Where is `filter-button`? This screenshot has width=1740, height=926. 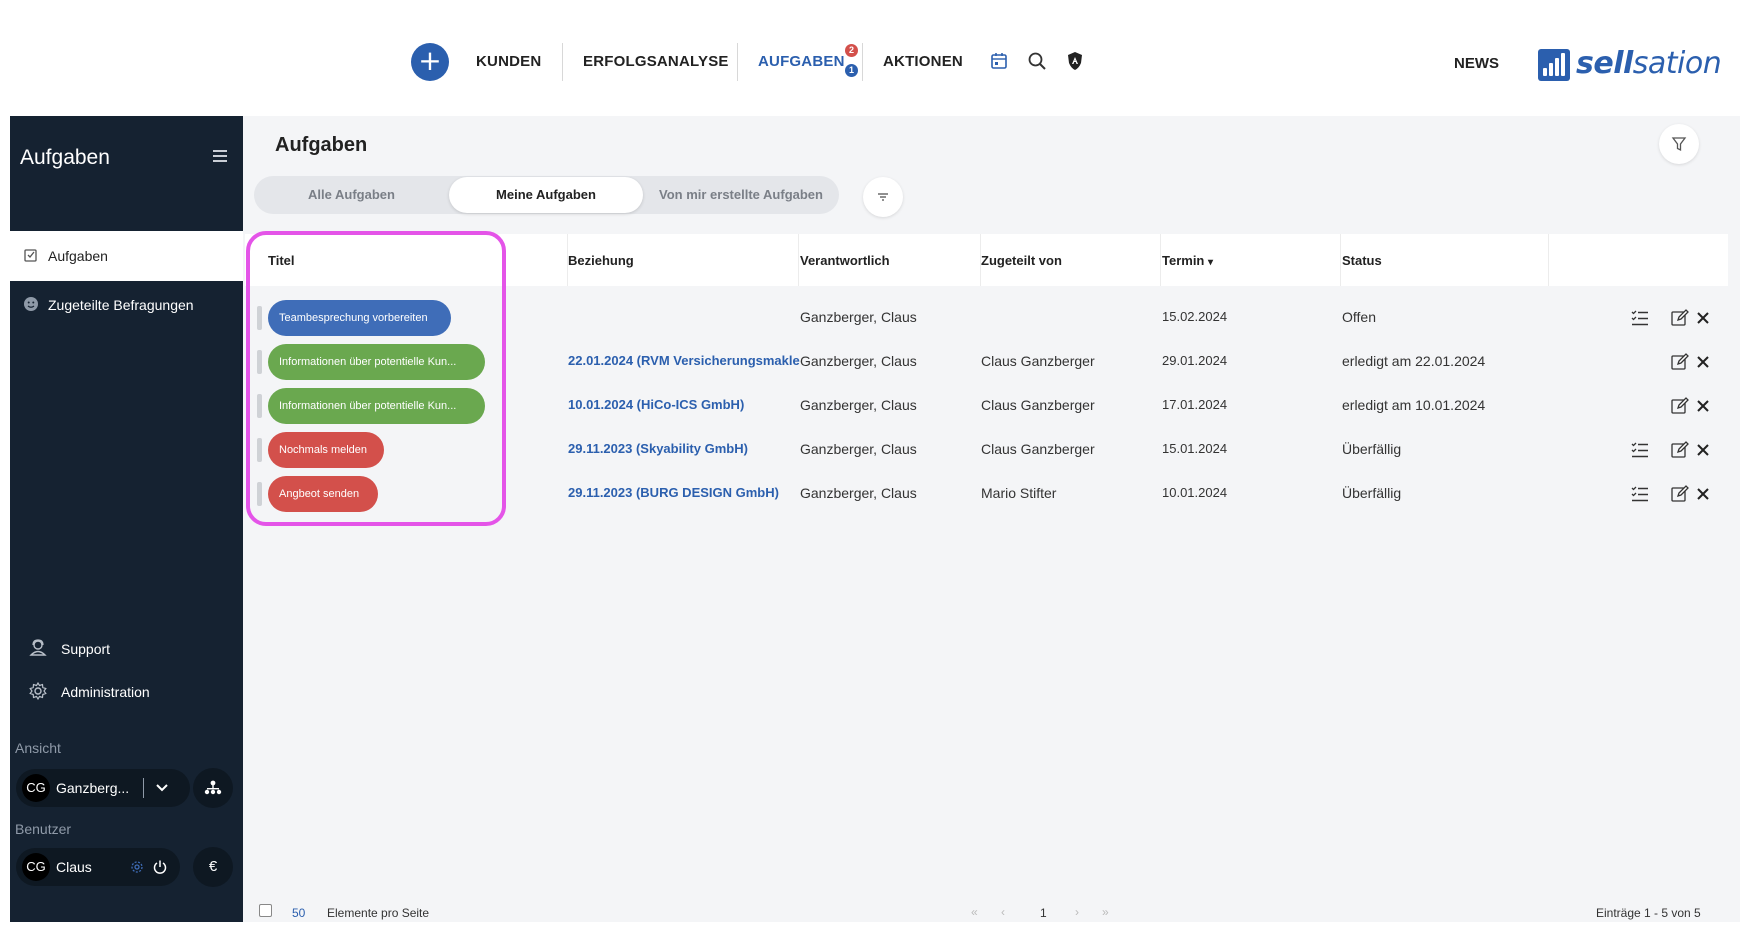
filter-button is located at coordinates (1679, 144).